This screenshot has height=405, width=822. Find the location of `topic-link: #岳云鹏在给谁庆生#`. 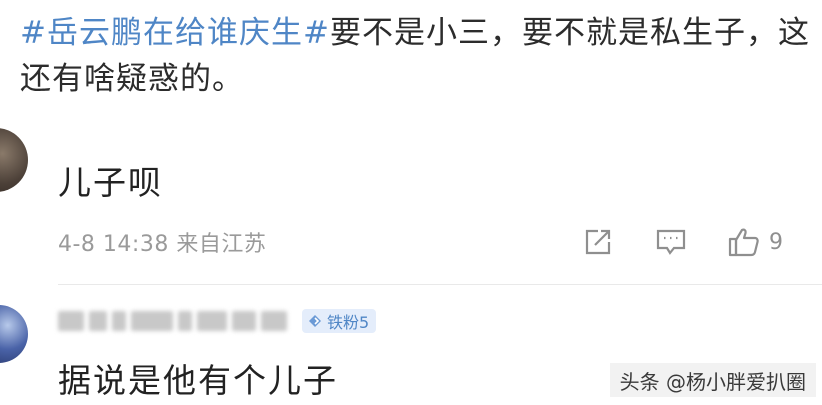

topic-link: #岳云鹏在给谁庆生# is located at coordinates (175, 33).